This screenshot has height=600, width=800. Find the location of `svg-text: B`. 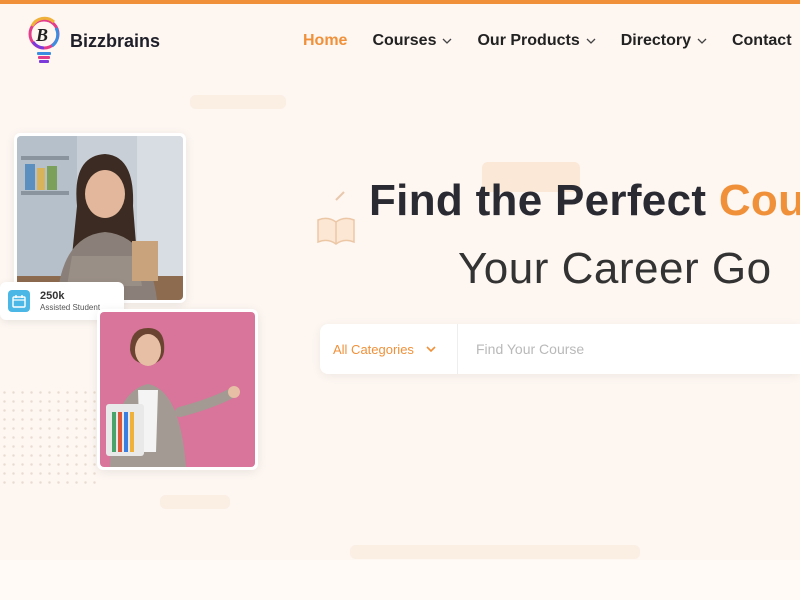

svg-text: B is located at coordinates (41, 35).